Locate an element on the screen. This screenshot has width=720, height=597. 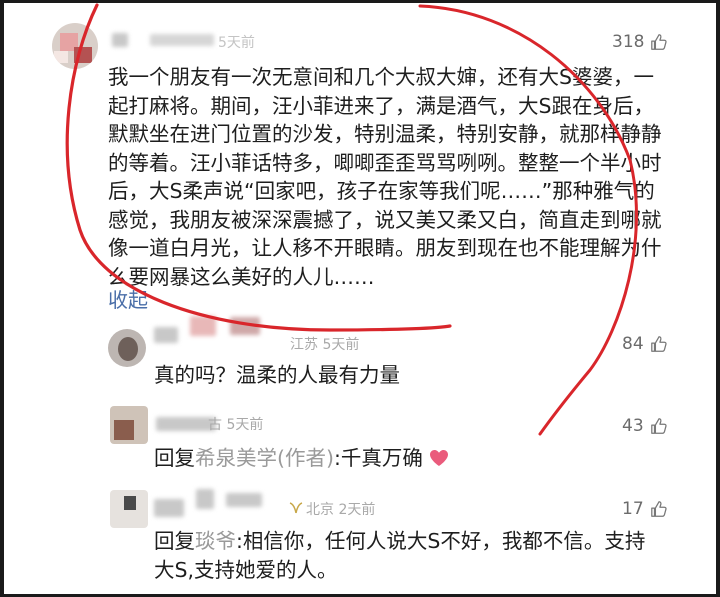
like-button: 84 is located at coordinates (645, 344).